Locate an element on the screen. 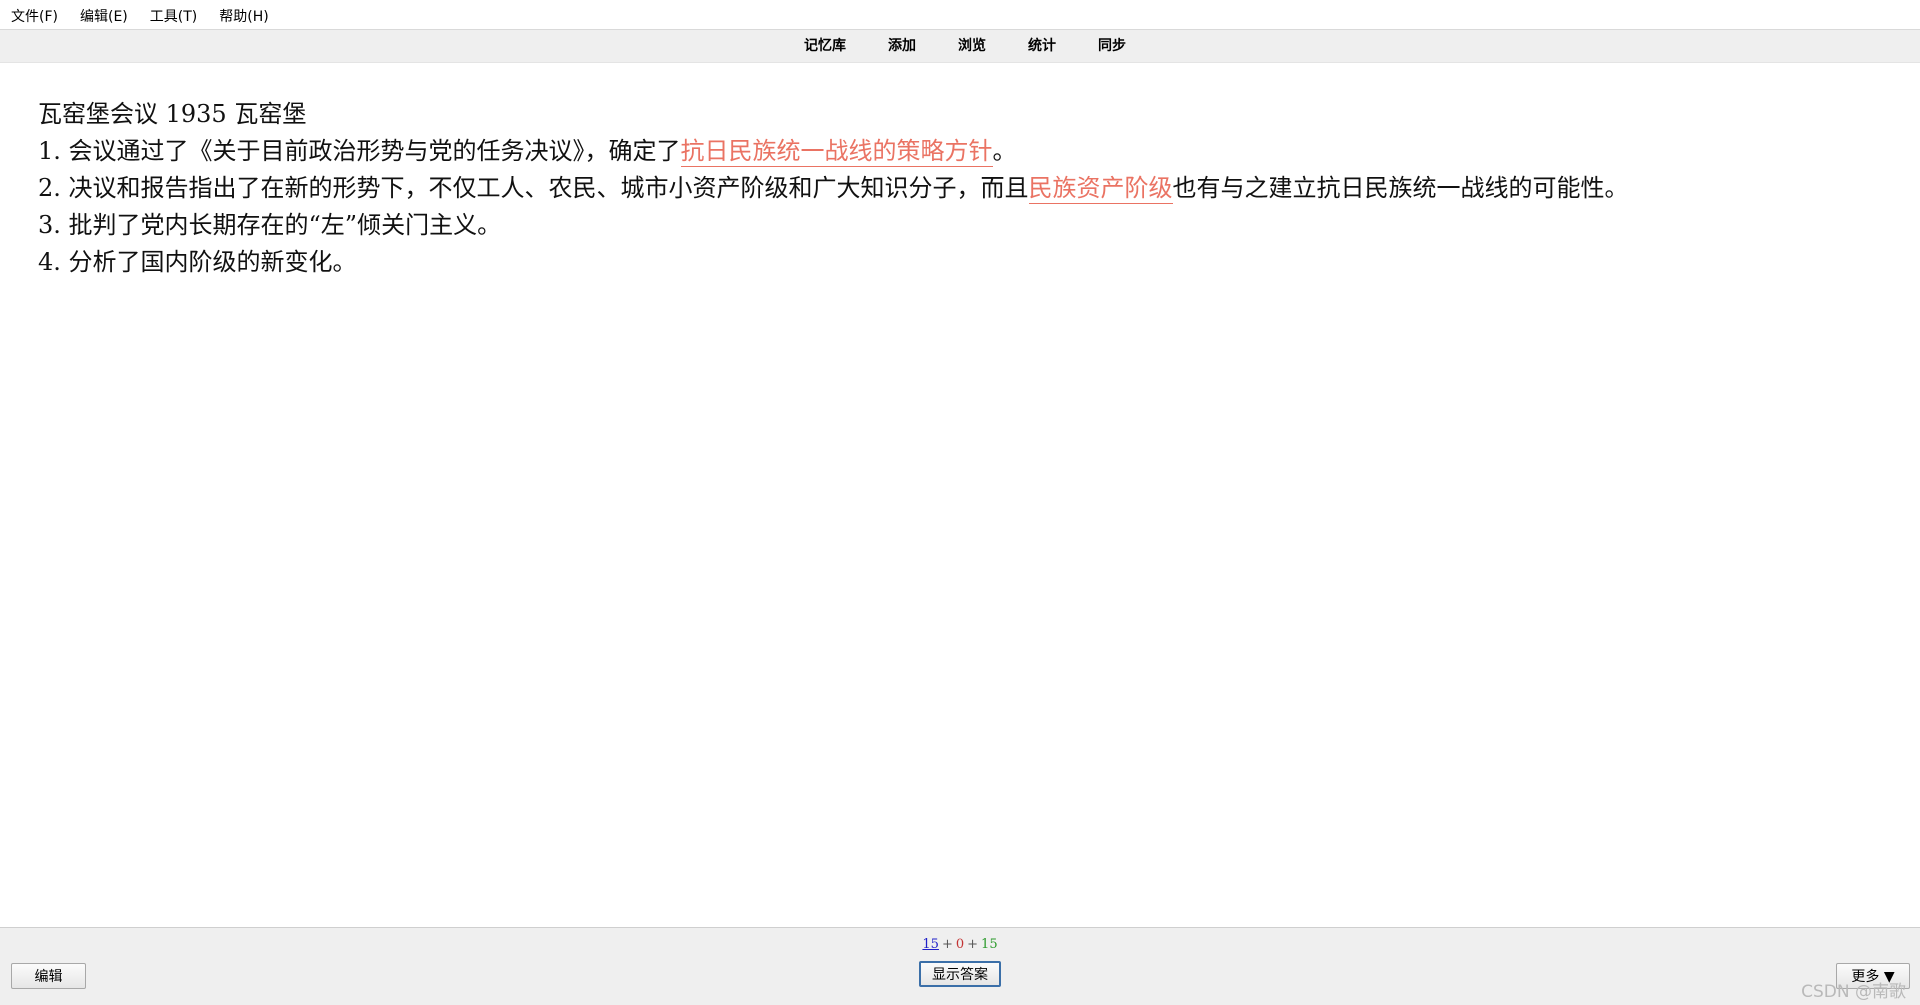  show-answer-button: 显示答案 is located at coordinates (960, 974).